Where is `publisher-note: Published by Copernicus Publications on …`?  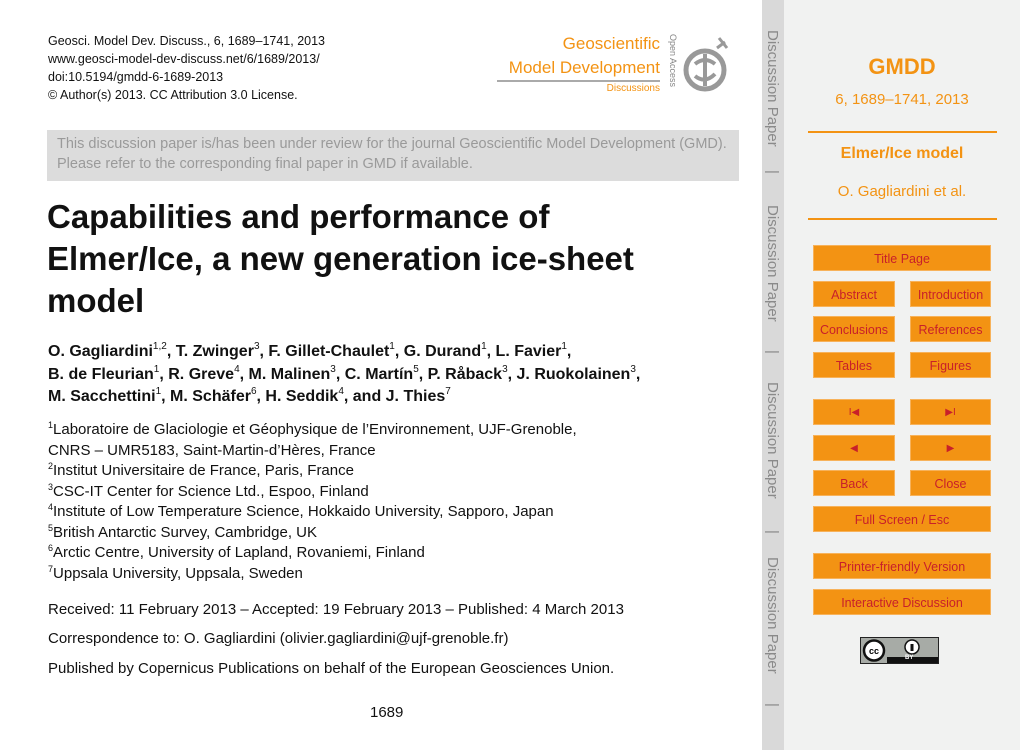 publisher-note: Published by Copernicus Publications on … is located at coordinates (331, 668).